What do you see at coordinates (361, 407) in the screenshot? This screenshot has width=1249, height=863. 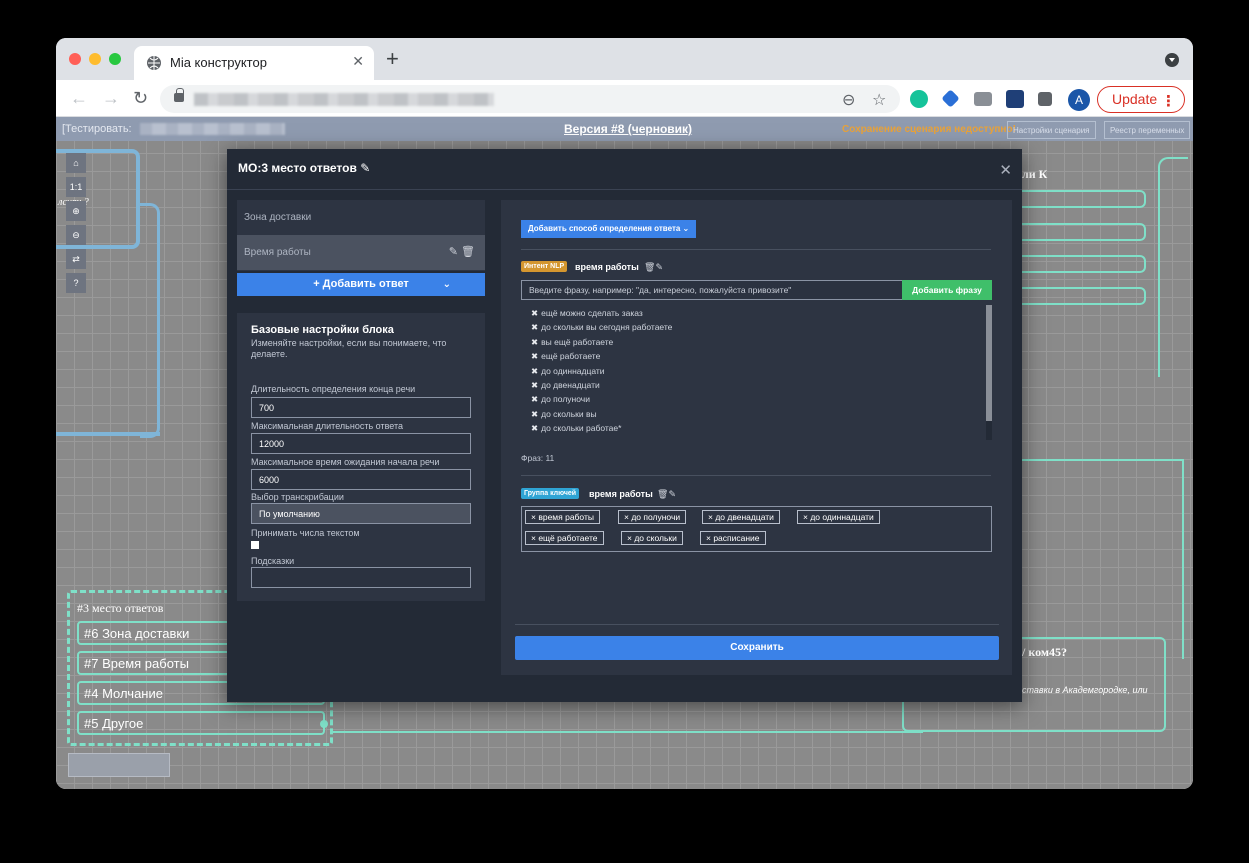 I see `speech-end-input: 700` at bounding box center [361, 407].